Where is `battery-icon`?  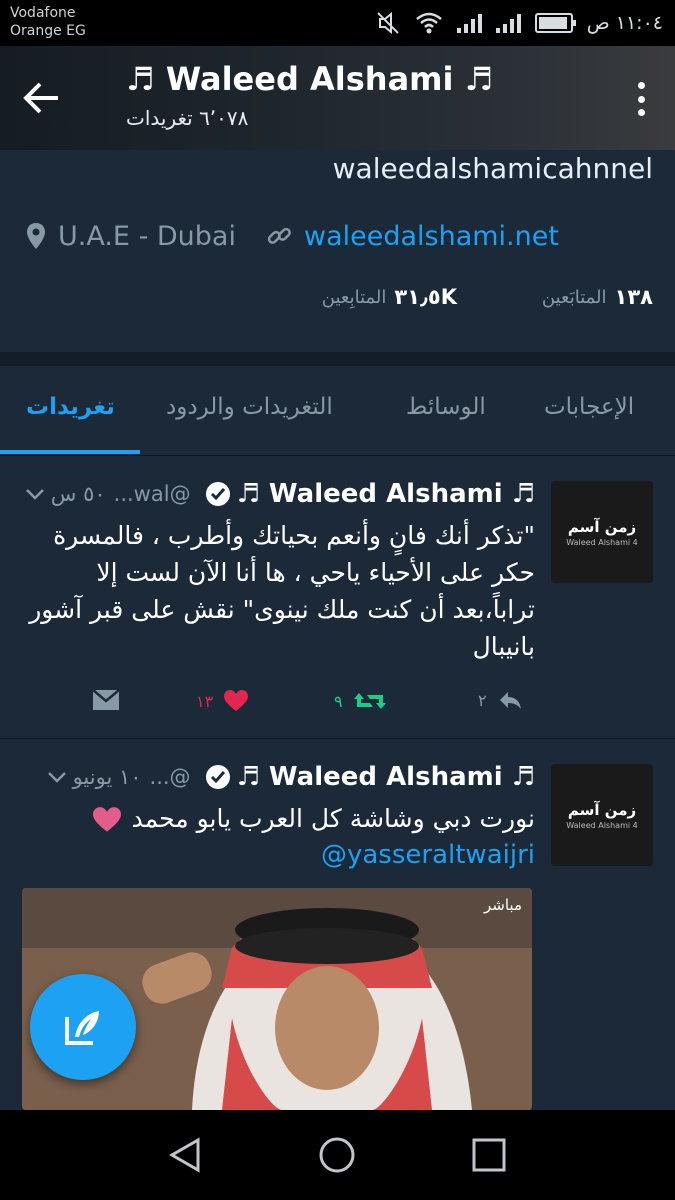
battery-icon is located at coordinates (555, 23).